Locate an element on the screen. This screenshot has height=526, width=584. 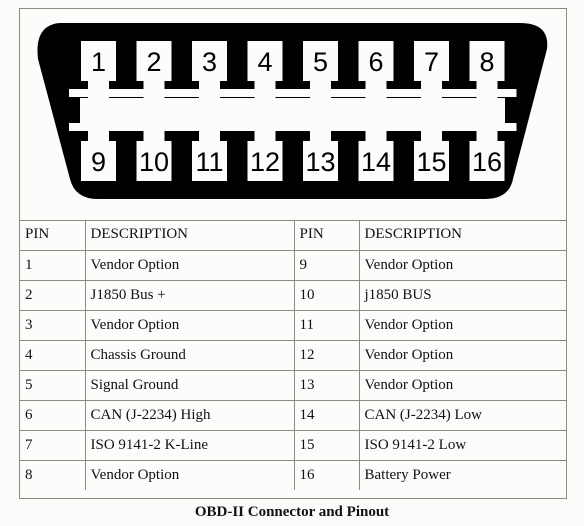
pin-number-label: 10 is located at coordinates (154, 162).